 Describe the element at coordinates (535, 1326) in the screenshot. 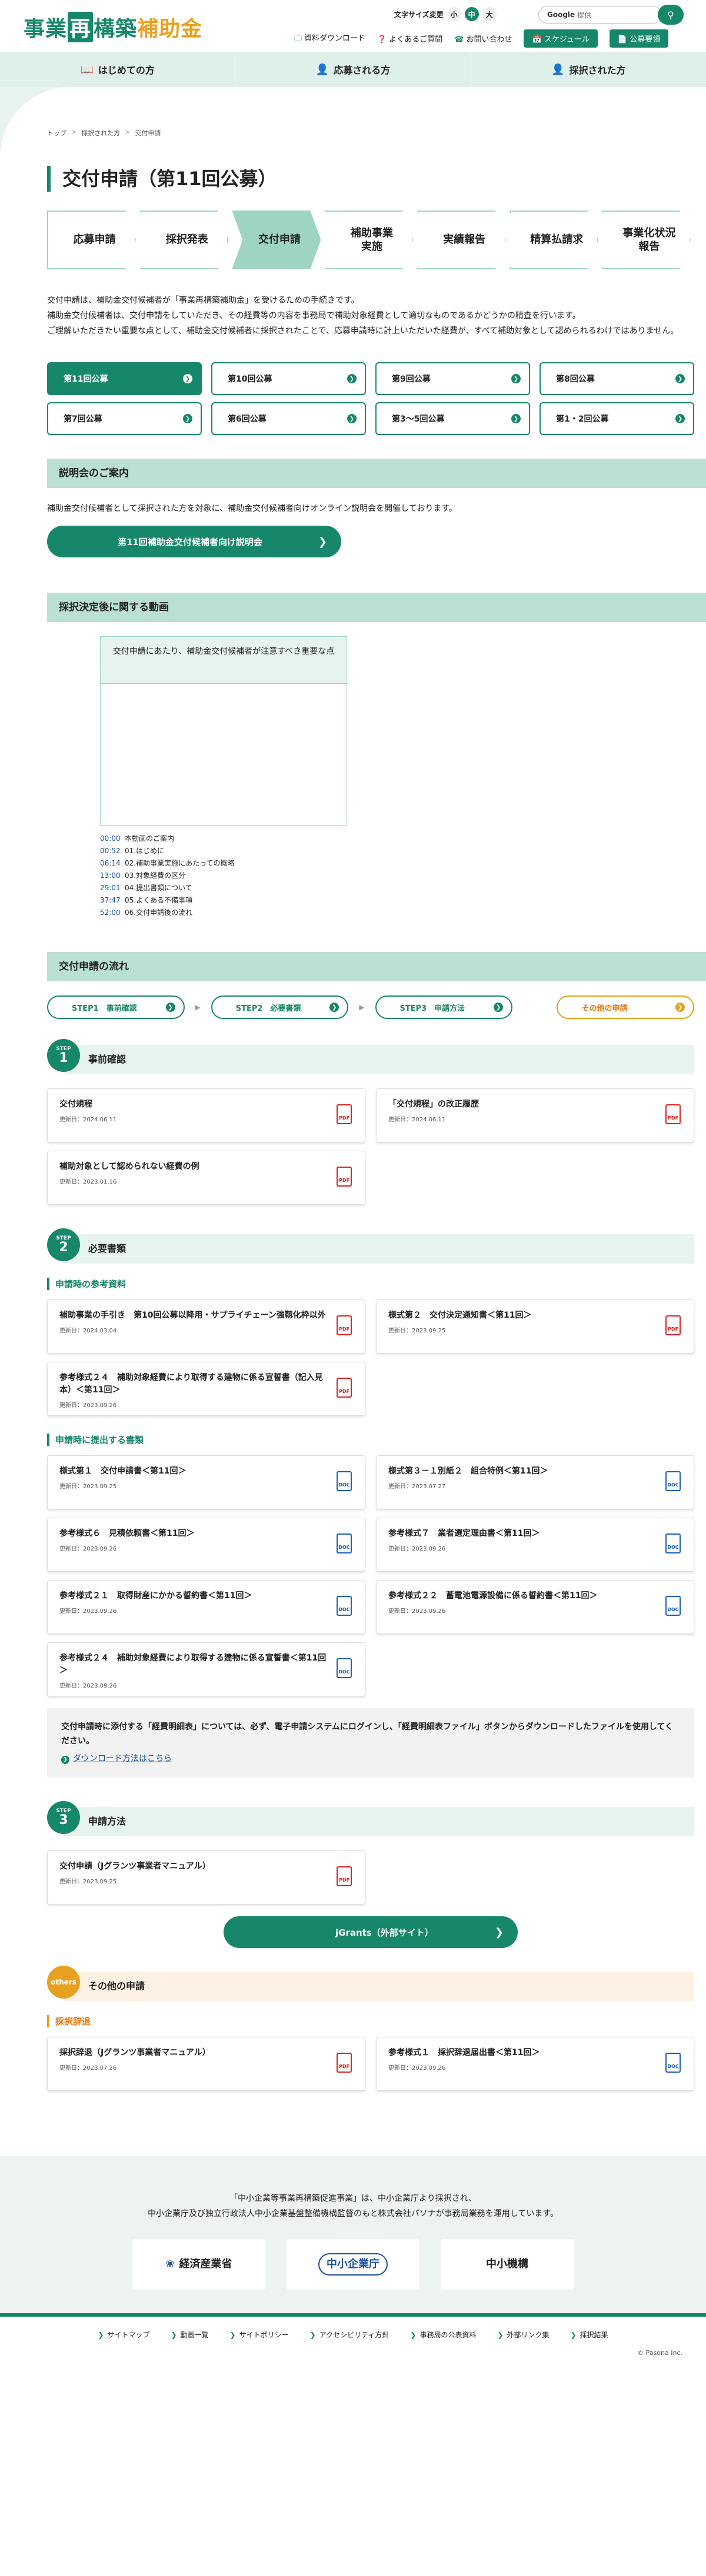

I see `doc-card: 様式第２ 交付決定通知書＜第11回＞ 更新日：2023.09.25 PDF` at that location.